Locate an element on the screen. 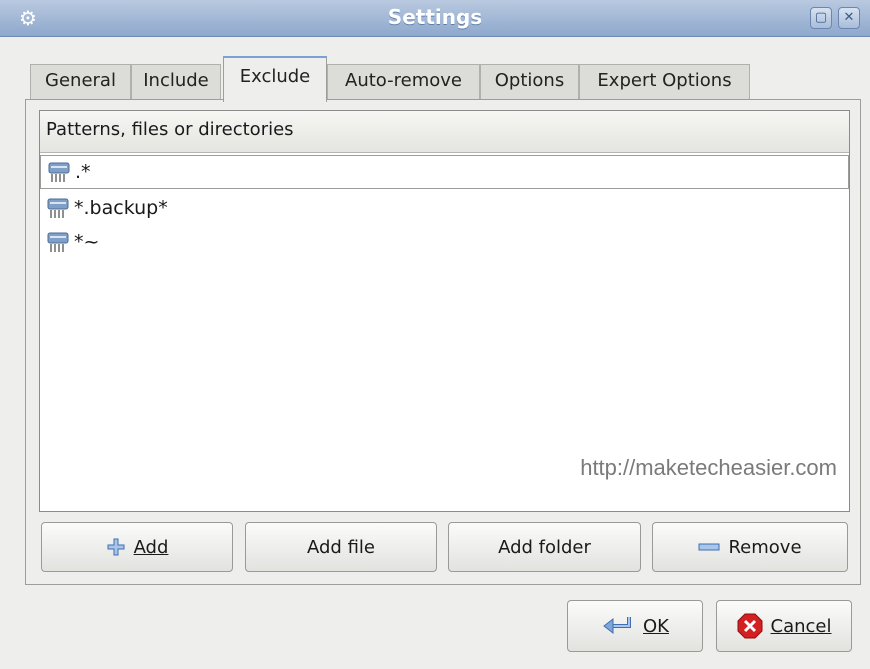 This screenshot has width=870, height=669. add-file-button: Add file is located at coordinates (341, 547).